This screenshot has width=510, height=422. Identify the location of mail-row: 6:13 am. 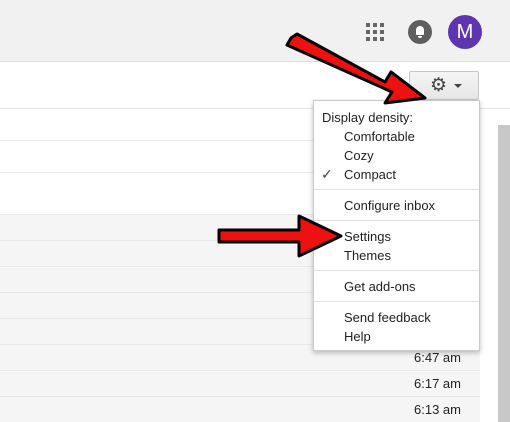
(240, 409).